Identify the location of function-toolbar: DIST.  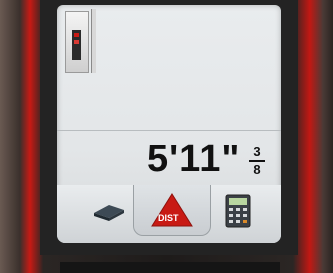
(169, 214).